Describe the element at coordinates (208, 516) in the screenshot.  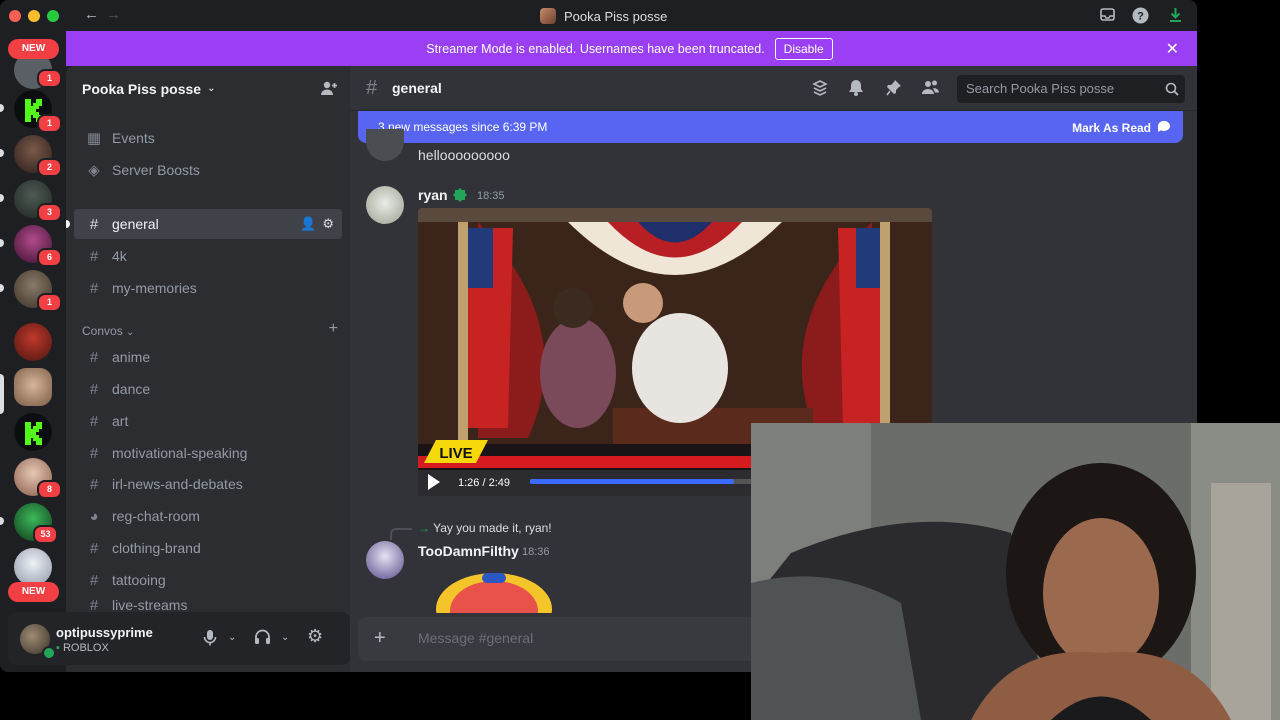
I see `channel-reg-chat-room: ◕ reg-chat-room` at that location.